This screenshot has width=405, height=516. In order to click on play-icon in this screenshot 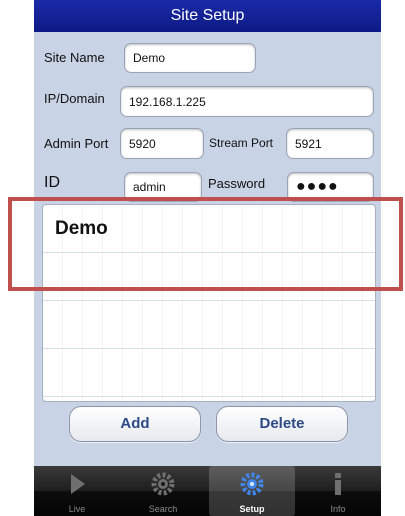, I will do `click(78, 484)`.